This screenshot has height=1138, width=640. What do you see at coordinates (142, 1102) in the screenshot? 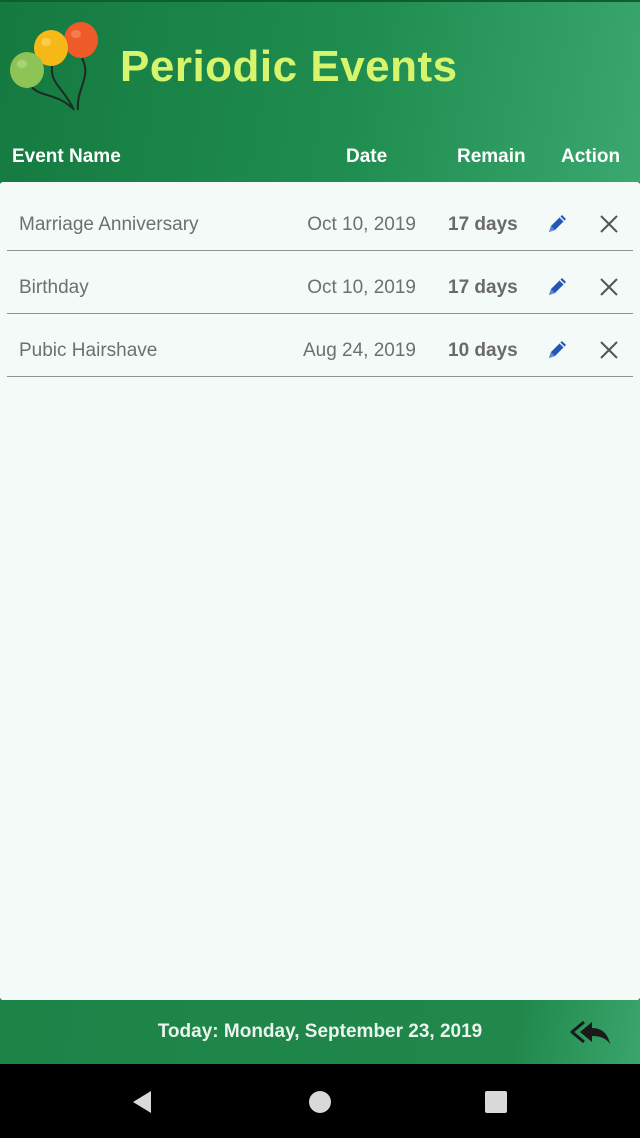
I see `nav-back-icon` at bounding box center [142, 1102].